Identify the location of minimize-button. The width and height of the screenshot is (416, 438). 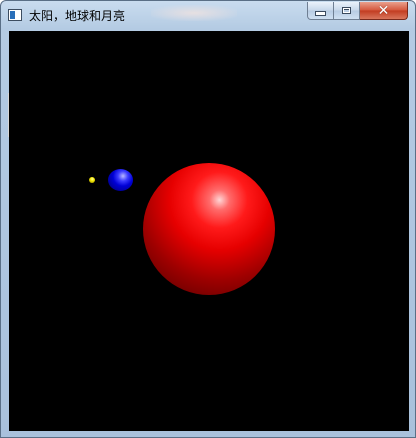
(320, 11).